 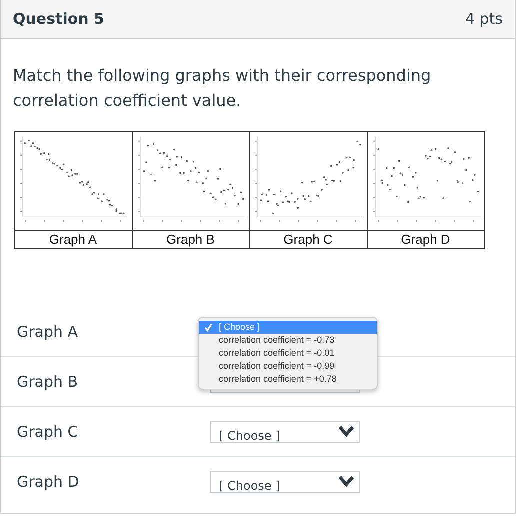 I want to click on row-label: Graph D, so click(x=48, y=481).